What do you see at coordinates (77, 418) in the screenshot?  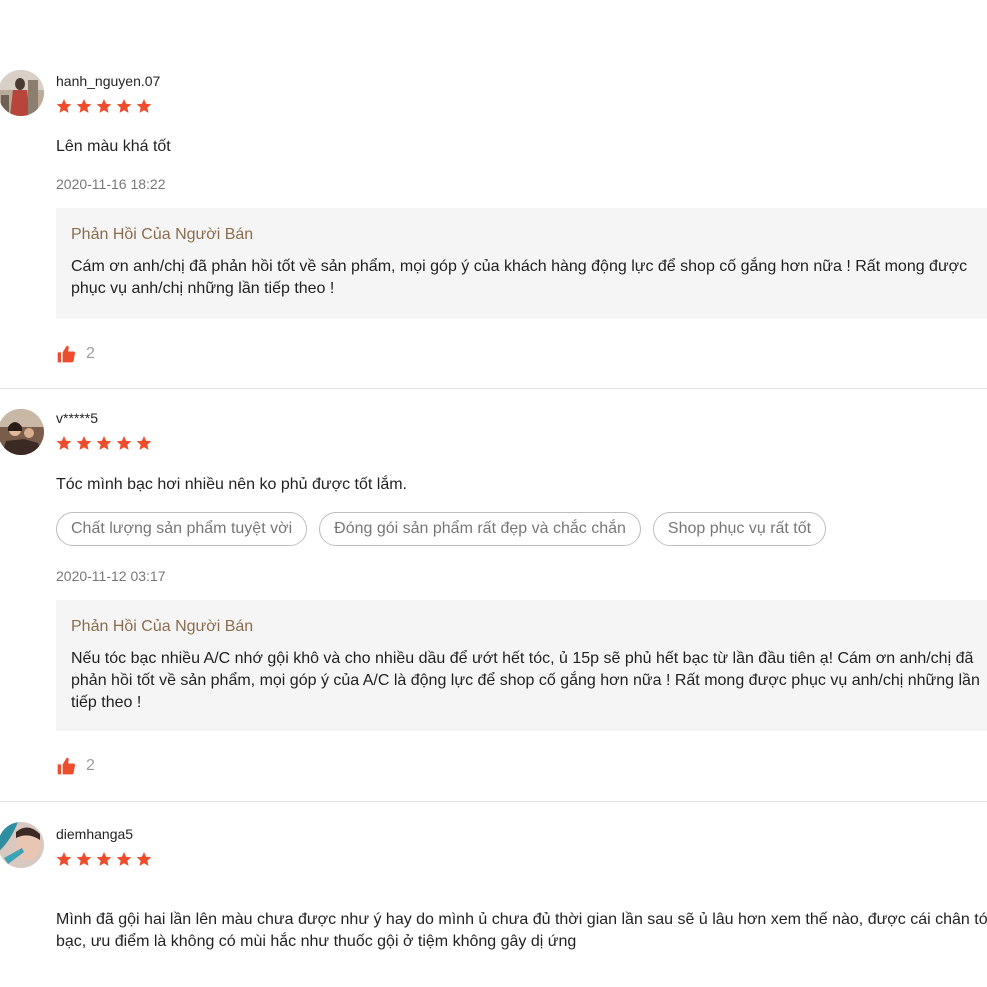 I see `username: v*****5` at bounding box center [77, 418].